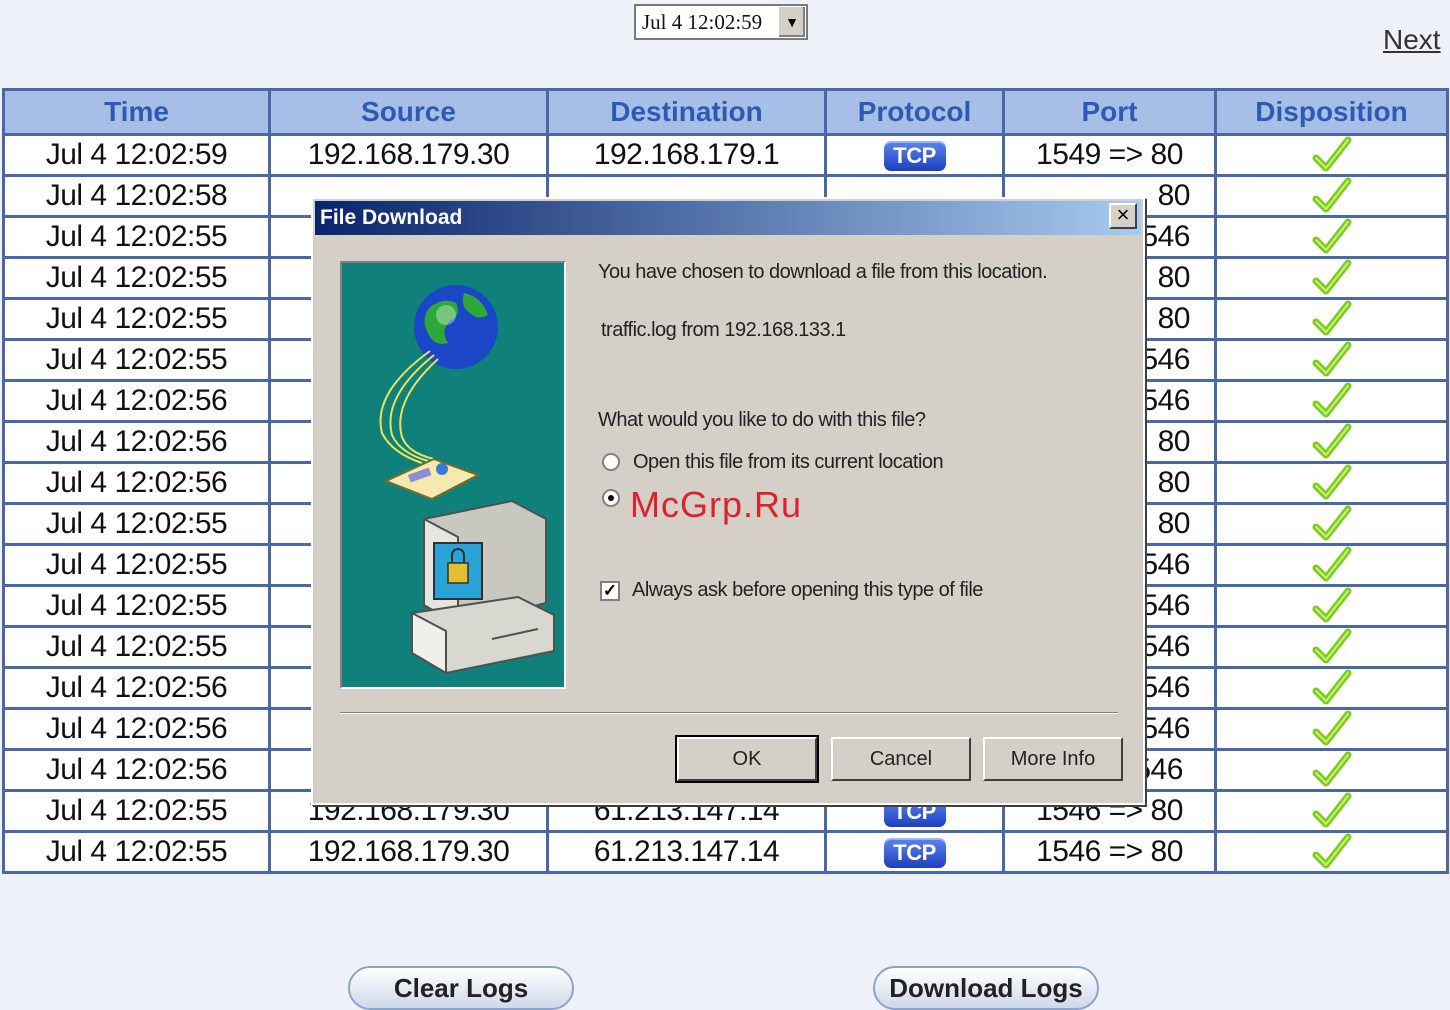  I want to click on radio-open-file-label: Open this file from its current location, so click(788, 462).